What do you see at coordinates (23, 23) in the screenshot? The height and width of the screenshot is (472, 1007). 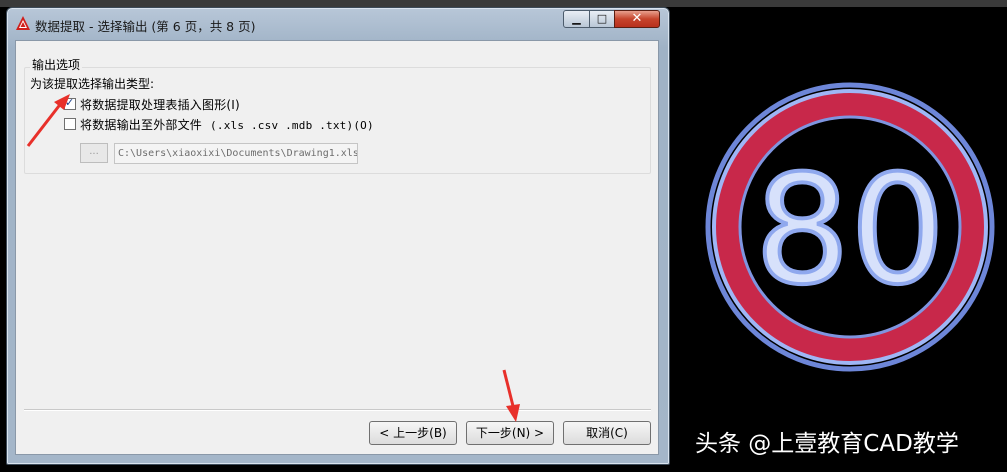 I see `autocad-logo-icon` at bounding box center [23, 23].